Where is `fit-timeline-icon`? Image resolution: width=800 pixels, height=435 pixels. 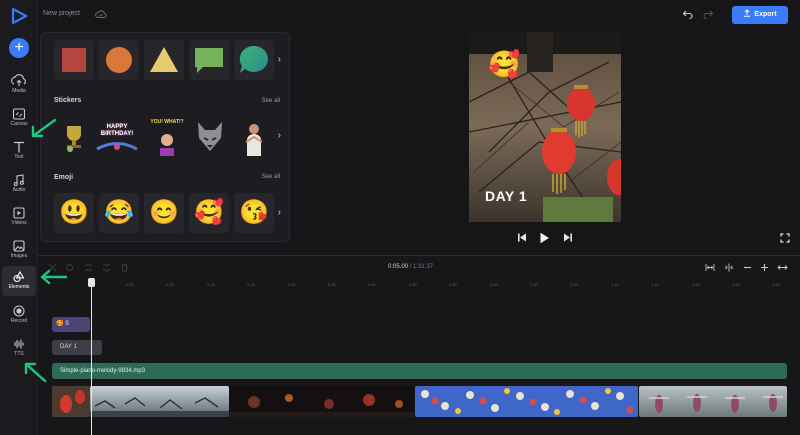
fit-timeline-icon is located at coordinates (710, 267).